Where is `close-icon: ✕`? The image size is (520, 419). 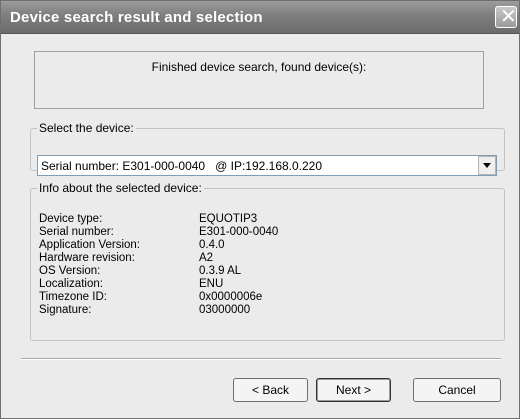 close-icon: ✕ is located at coordinates (508, 17).